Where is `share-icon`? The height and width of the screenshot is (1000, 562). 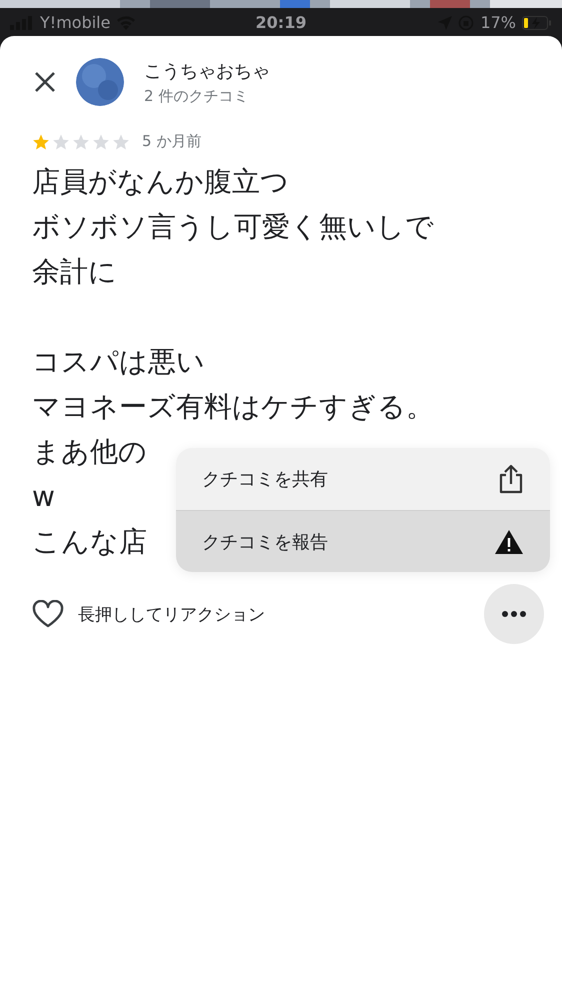
share-icon is located at coordinates (511, 479).